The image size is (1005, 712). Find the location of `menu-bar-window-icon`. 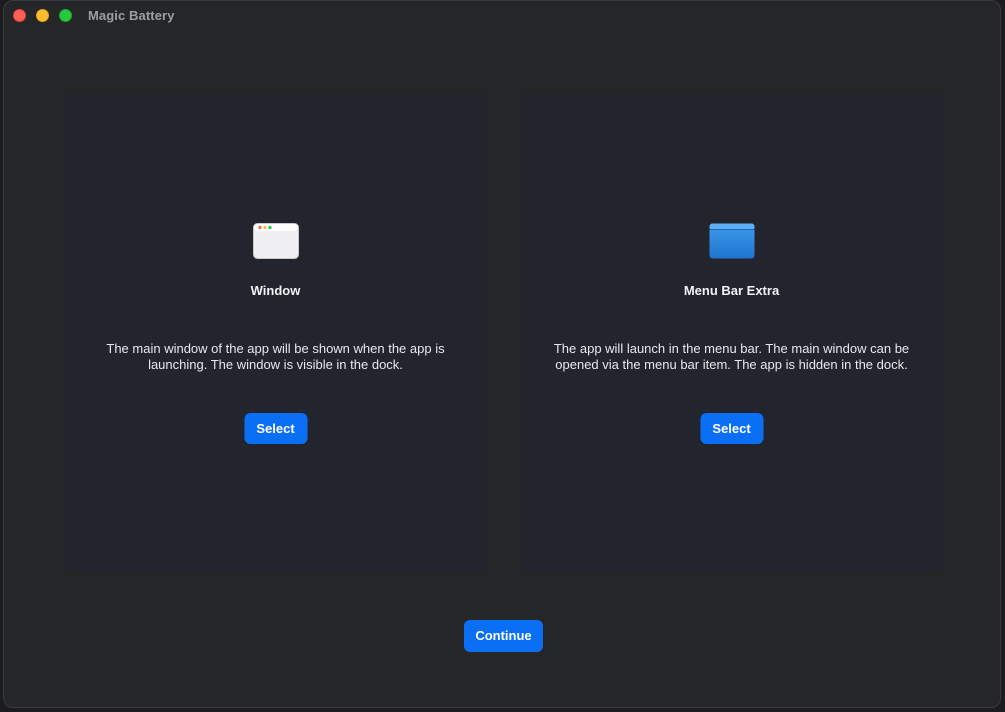

menu-bar-window-icon is located at coordinates (731, 241).